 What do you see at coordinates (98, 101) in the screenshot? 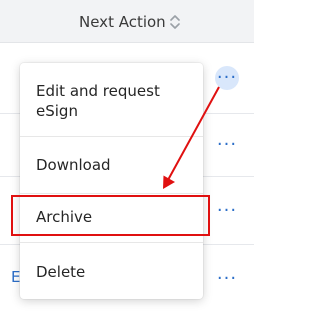
I see `menu-item-label: Edit and request eSign` at bounding box center [98, 101].